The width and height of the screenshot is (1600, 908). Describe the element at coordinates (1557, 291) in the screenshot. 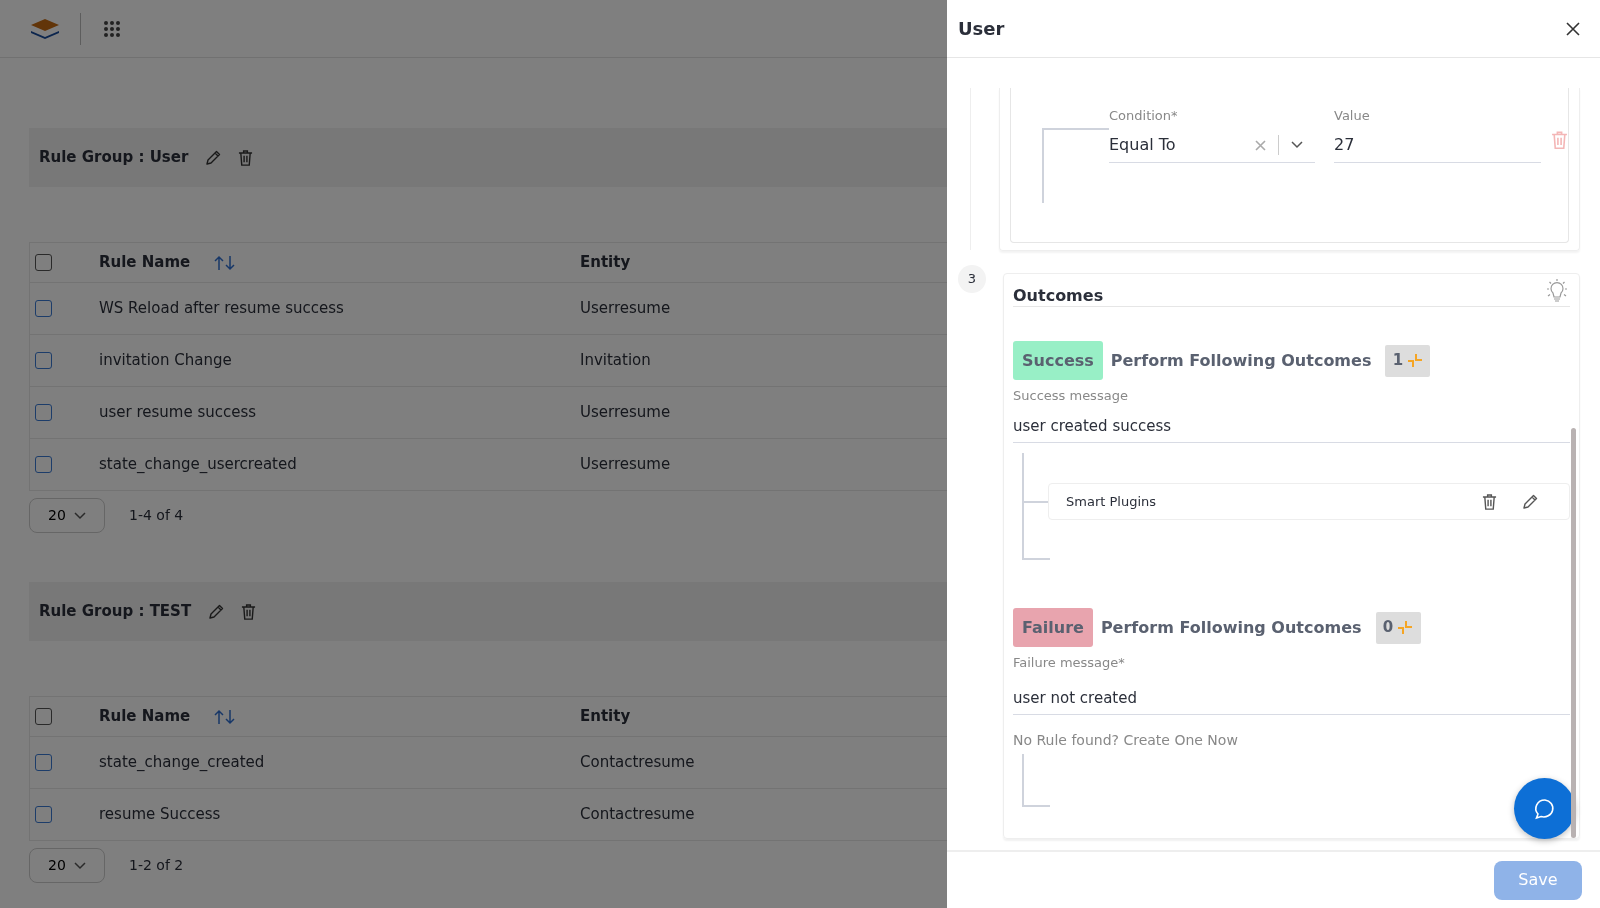

I see `lightbulb-icon` at that location.